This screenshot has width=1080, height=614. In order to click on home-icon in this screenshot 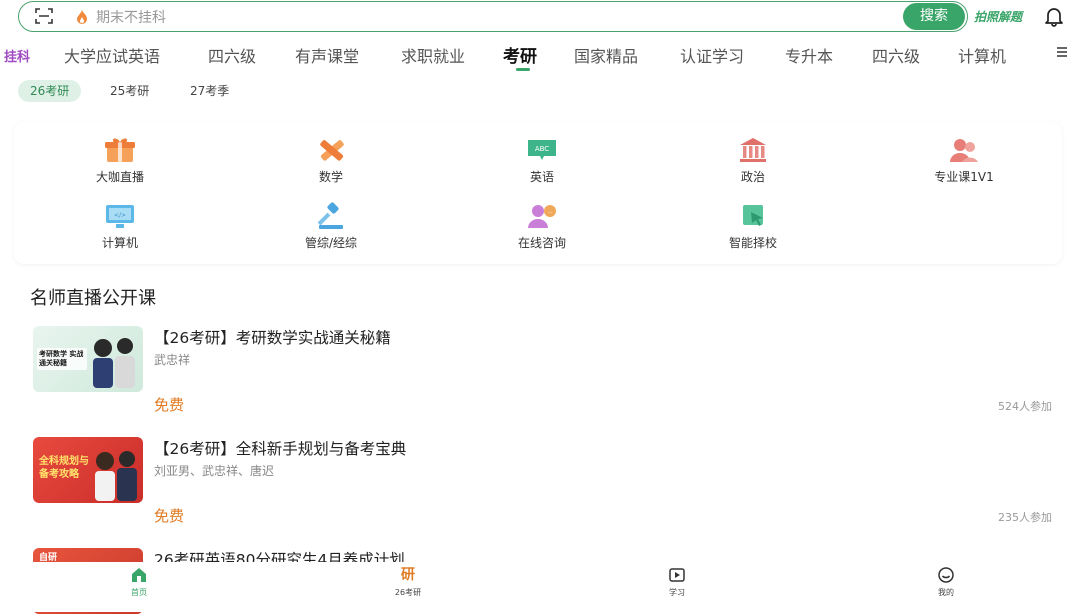, I will do `click(139, 575)`.